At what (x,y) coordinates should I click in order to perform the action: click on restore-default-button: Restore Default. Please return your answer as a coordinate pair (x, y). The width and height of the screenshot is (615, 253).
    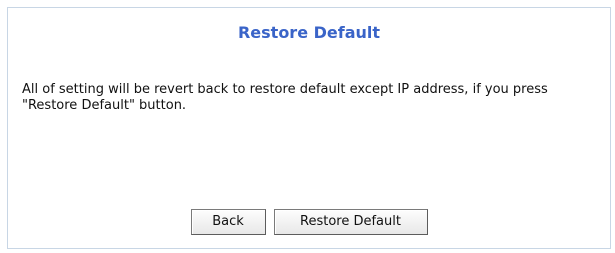
    Looking at the image, I should click on (350, 222).